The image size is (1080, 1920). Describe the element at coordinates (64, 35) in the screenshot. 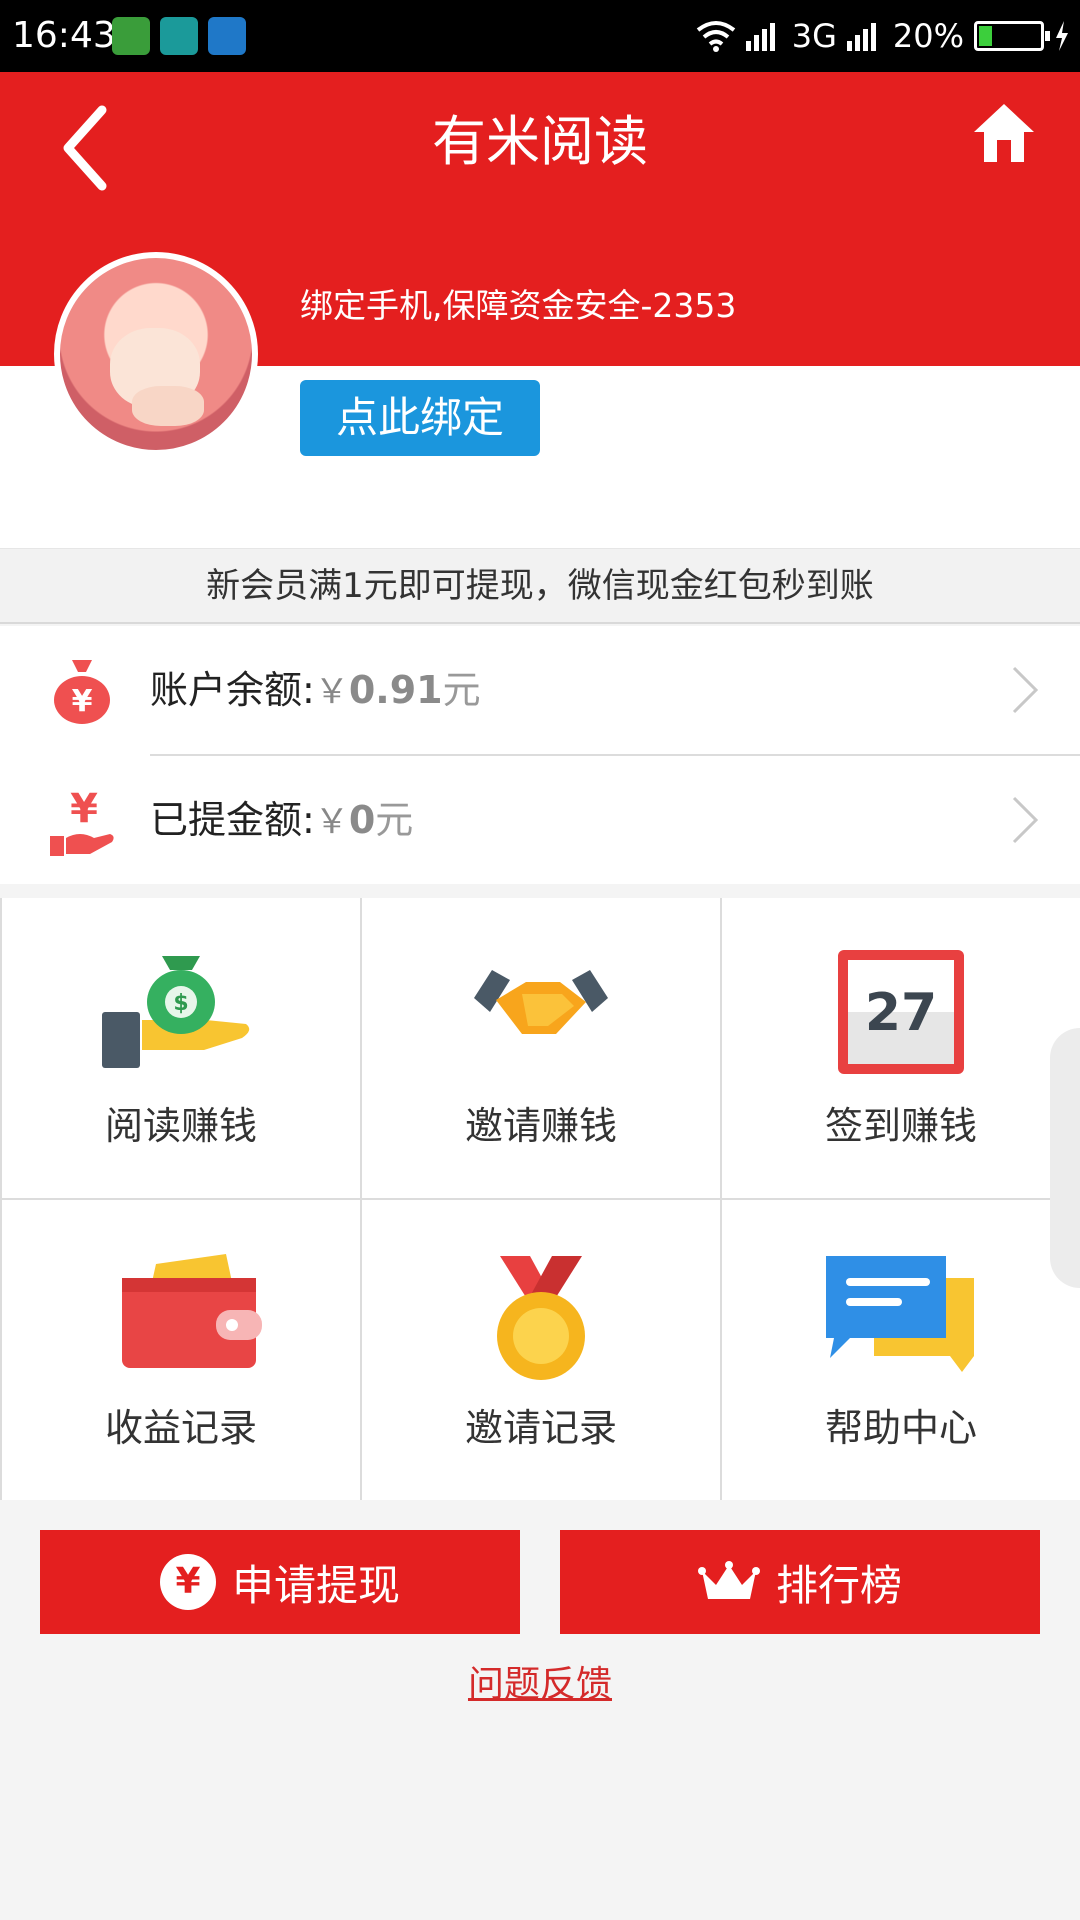

I see `status-time: 16:43` at that location.